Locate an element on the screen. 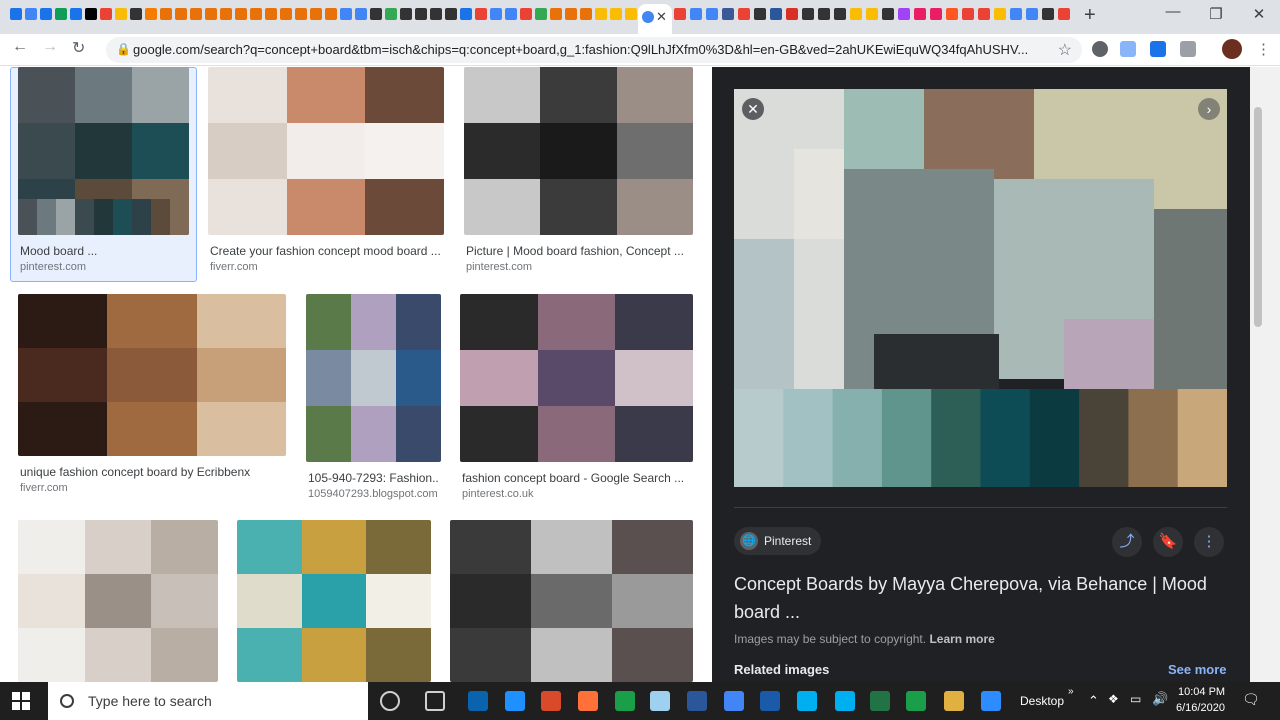  source-chip: 🌐 Pinterest is located at coordinates (778, 541).